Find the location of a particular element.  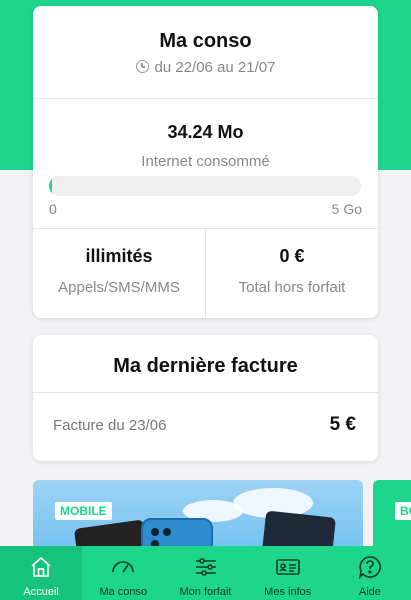

extra-charges-stat: 0 € Total hors forfait is located at coordinates (292, 271).